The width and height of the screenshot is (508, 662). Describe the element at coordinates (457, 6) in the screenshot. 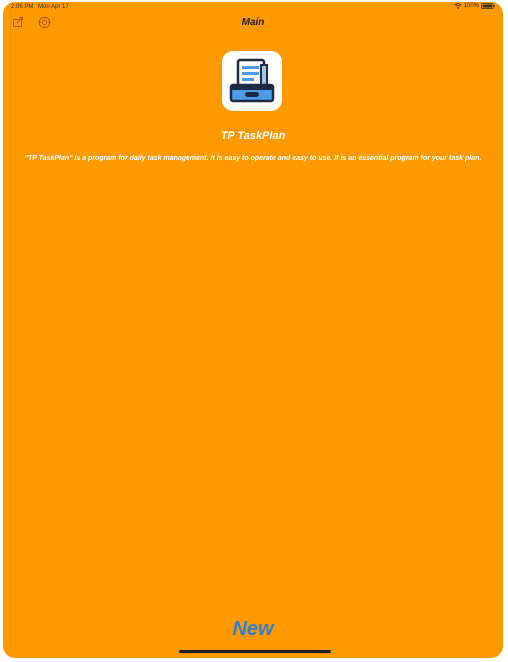

I see `wifi-icon` at that location.